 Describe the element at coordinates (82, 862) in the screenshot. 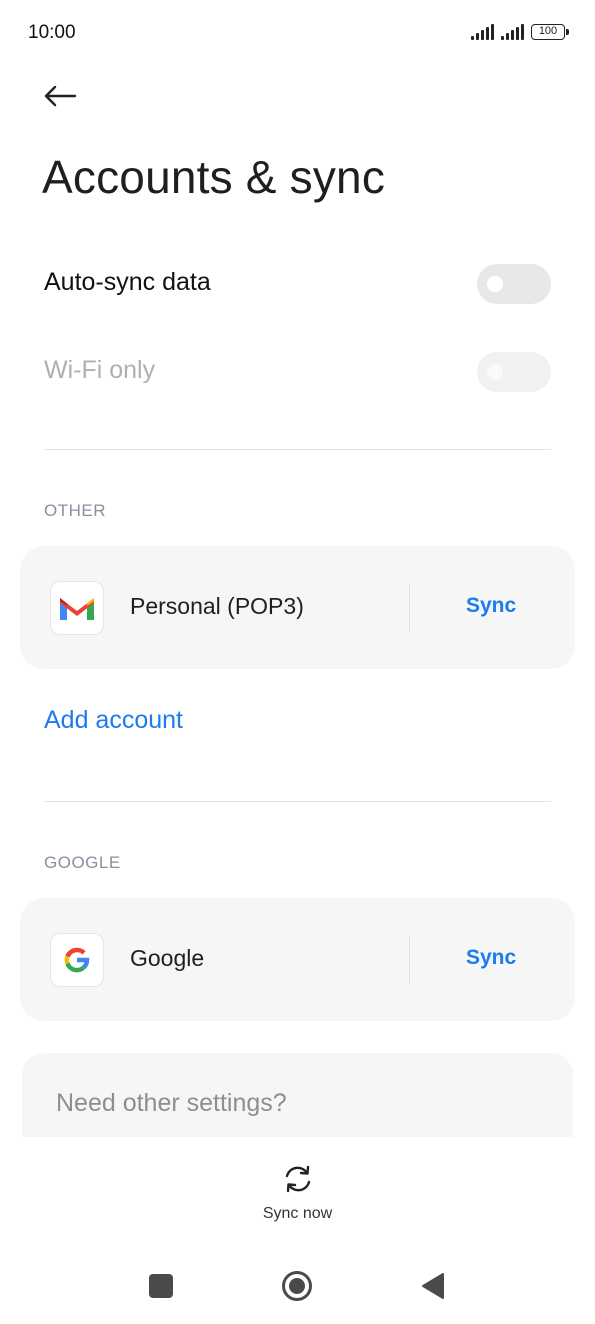

I see `section-header-google: GOOGLE` at that location.